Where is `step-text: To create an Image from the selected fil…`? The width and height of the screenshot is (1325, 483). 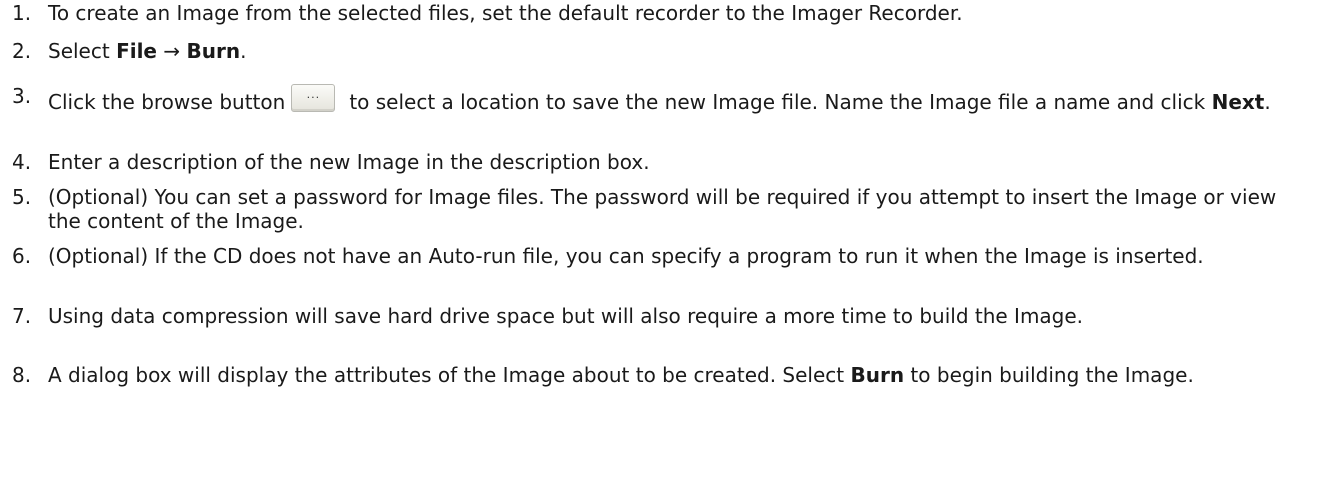 step-text: To create an Image from the selected fil… is located at coordinates (505, 13).